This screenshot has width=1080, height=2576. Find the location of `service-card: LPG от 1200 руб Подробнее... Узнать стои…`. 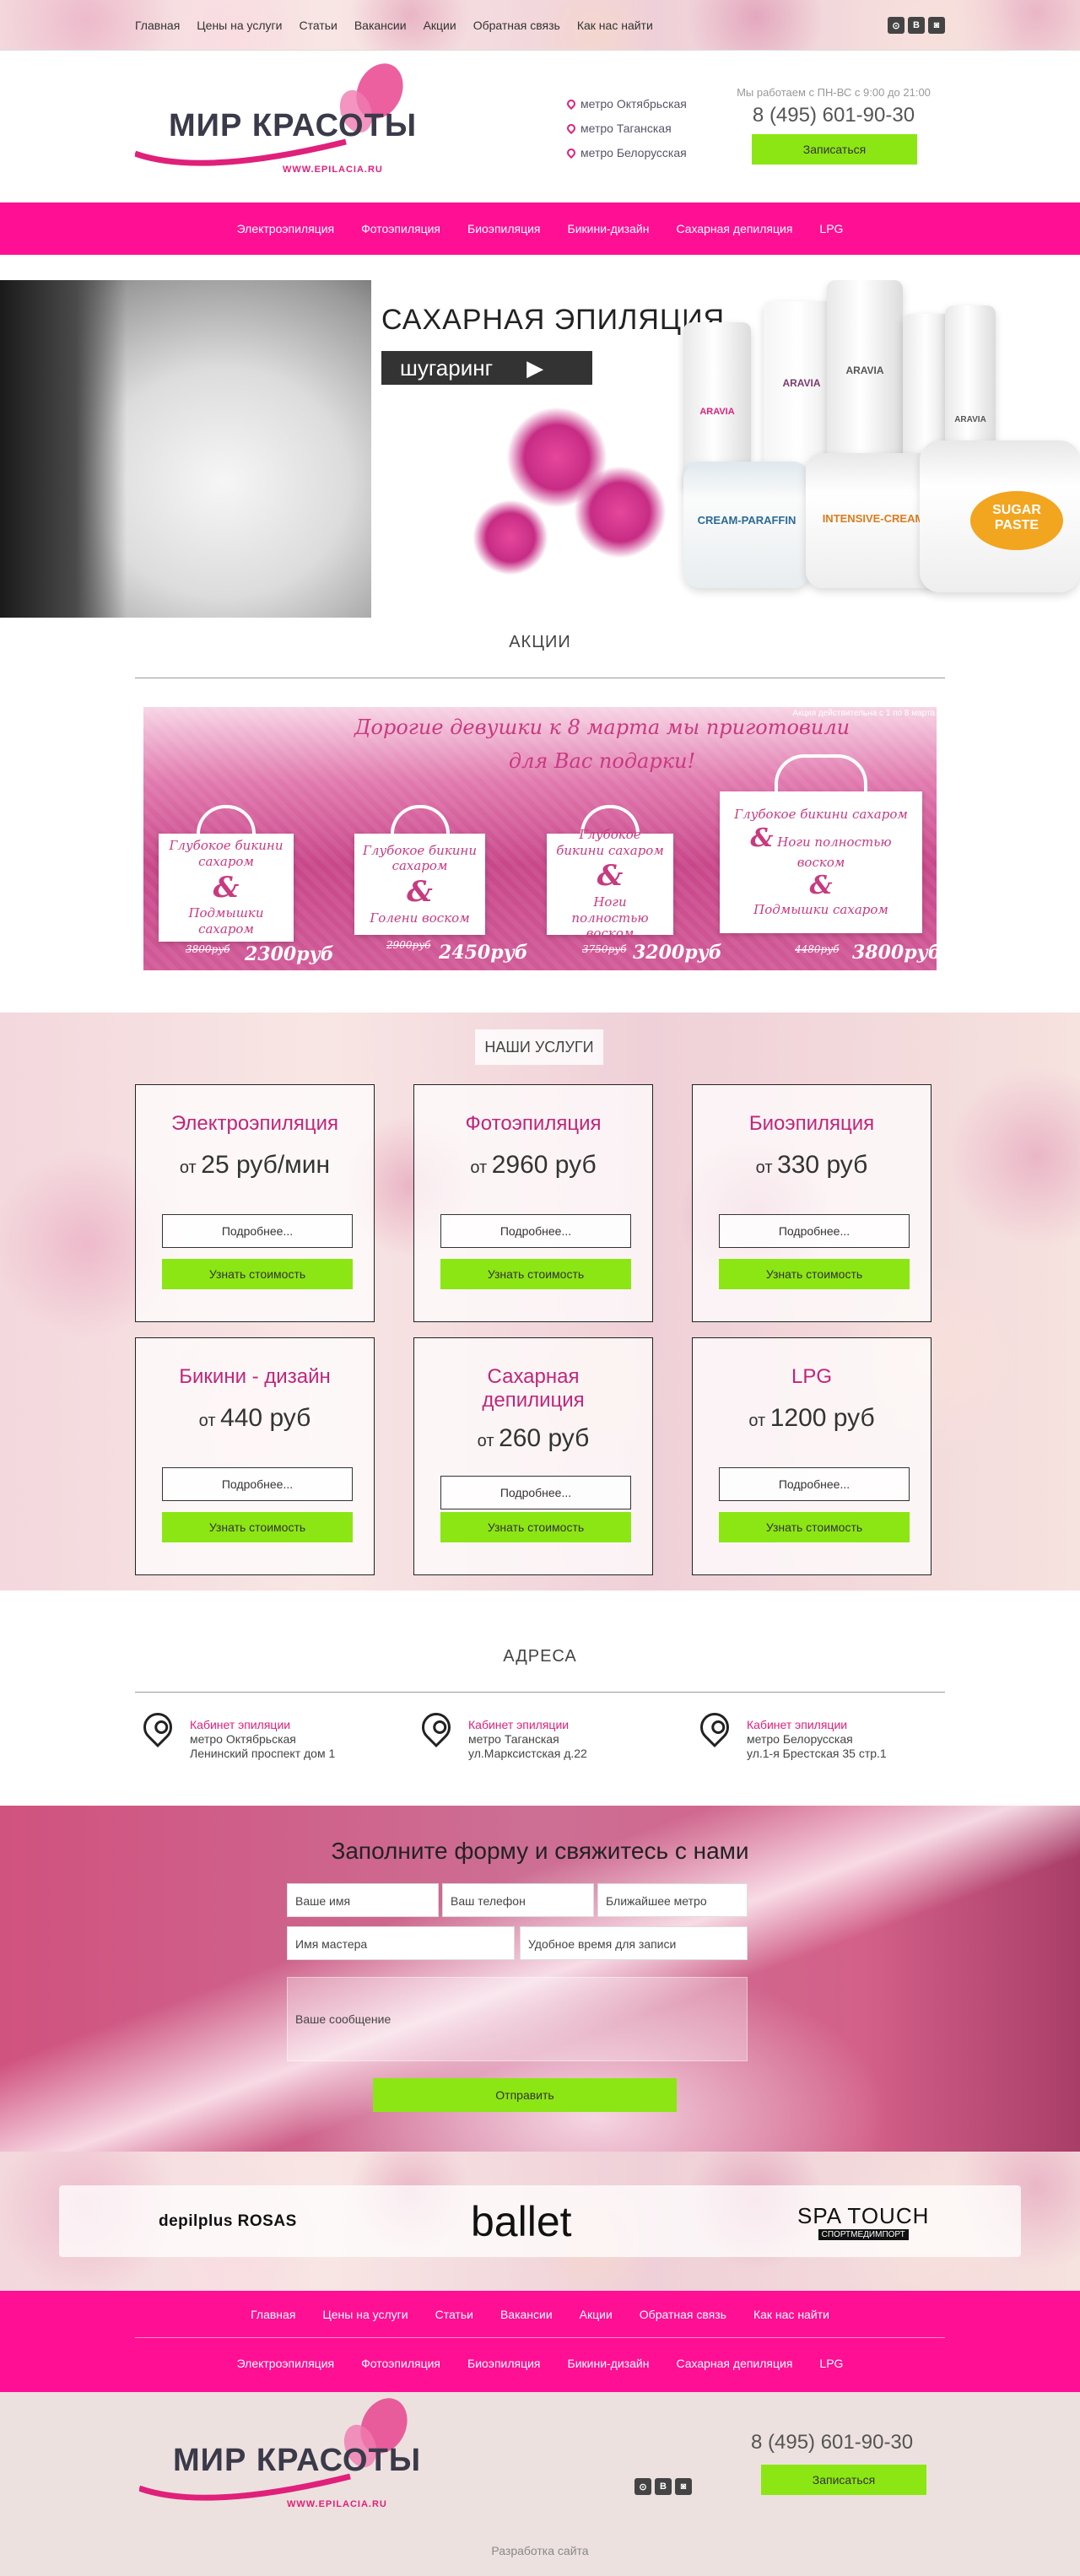

service-card: LPG от 1200 руб Подробнее... Узнать стои… is located at coordinates (812, 1456).